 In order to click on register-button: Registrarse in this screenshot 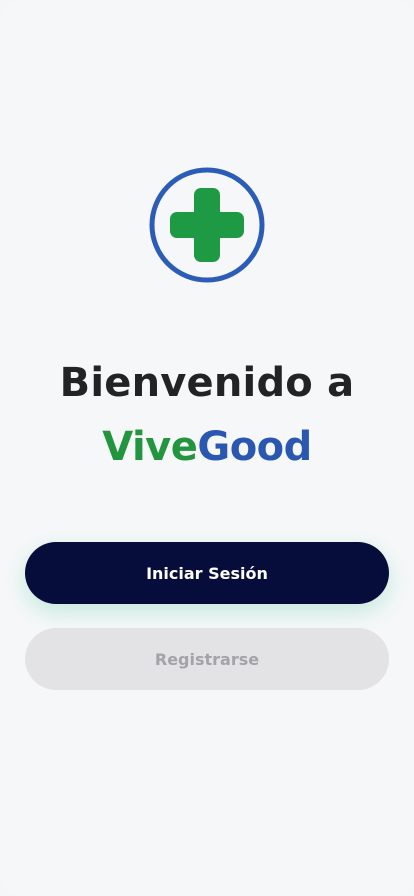, I will do `click(207, 659)`.